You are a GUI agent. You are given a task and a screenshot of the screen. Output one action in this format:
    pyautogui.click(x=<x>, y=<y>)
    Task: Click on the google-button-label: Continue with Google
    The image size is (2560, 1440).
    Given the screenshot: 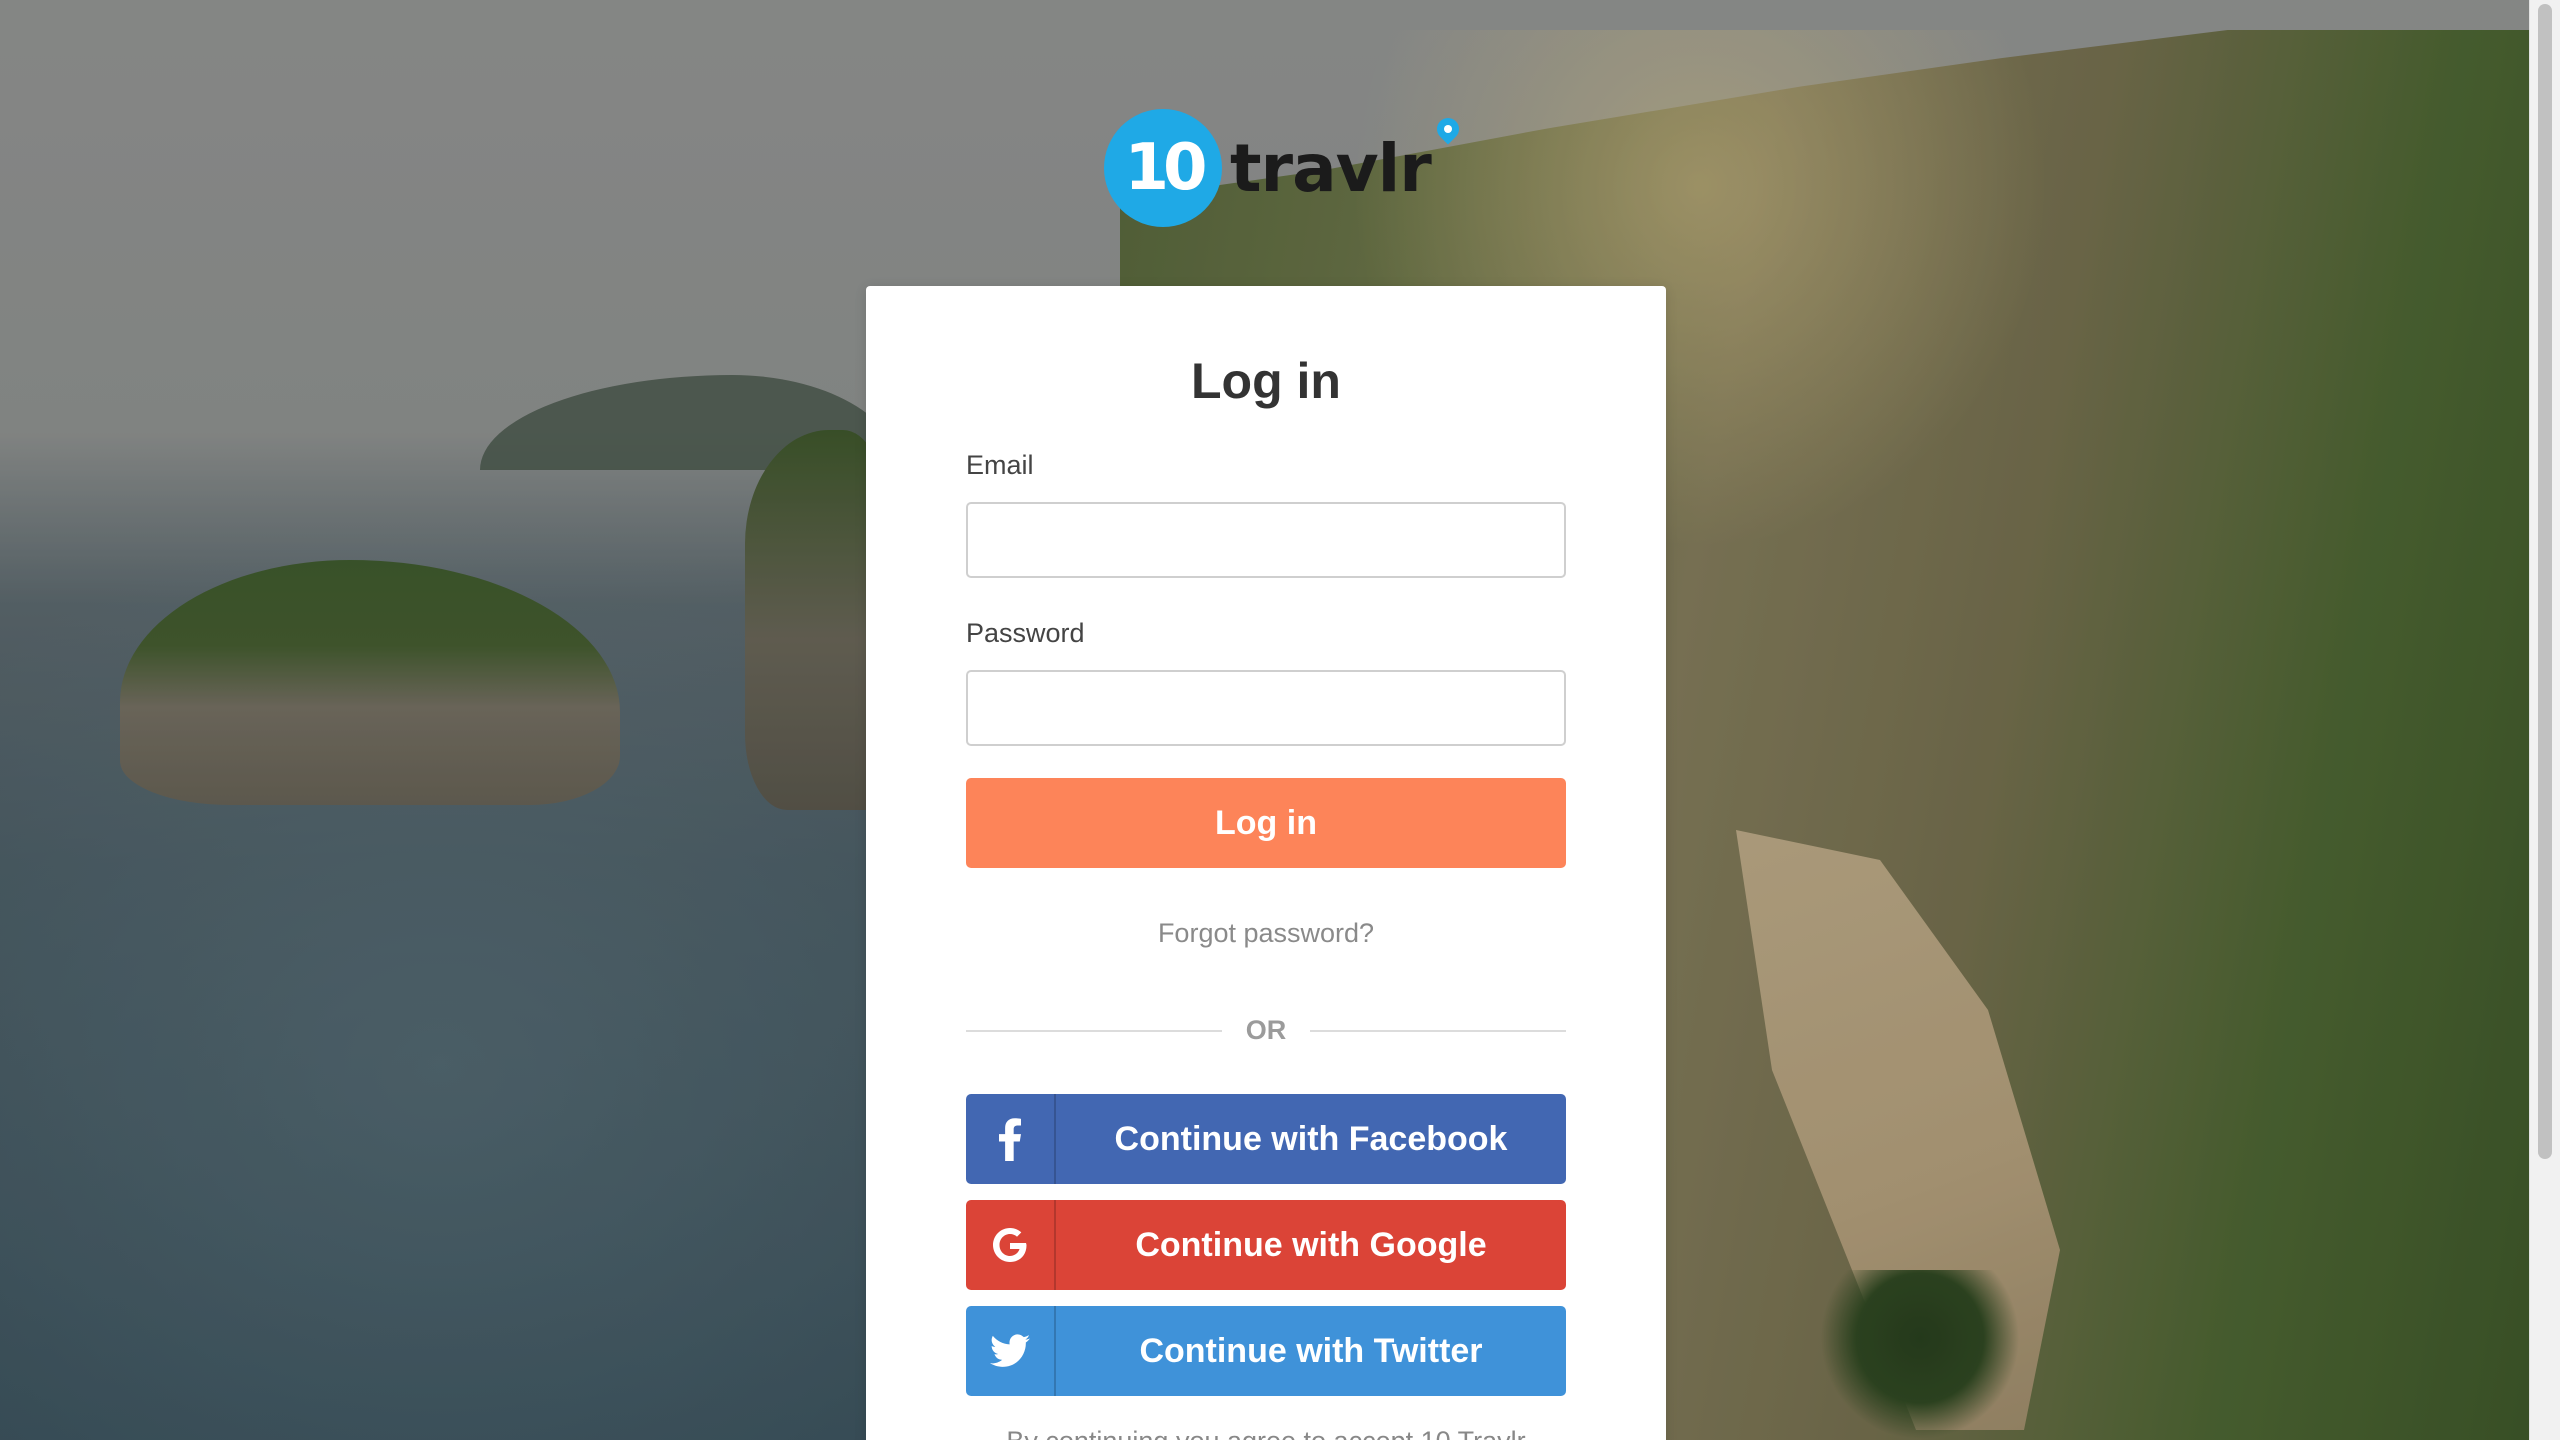 What is the action you would take?
    pyautogui.click(x=1311, y=1244)
    